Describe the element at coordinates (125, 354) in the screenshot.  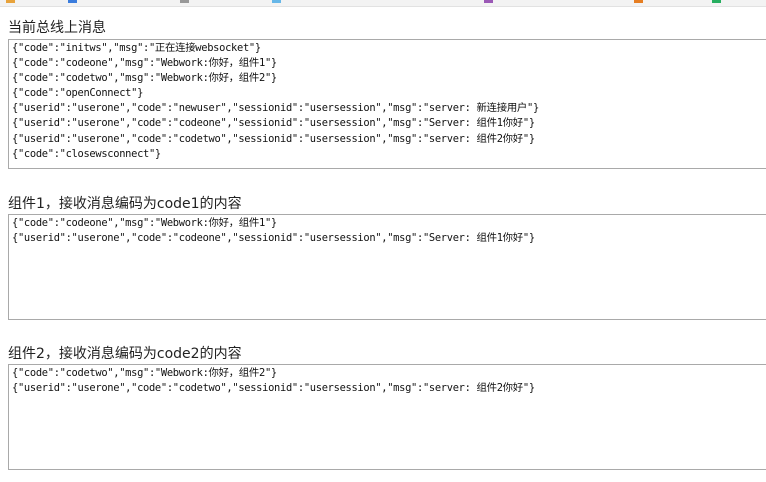
I see `section-title: 组件2，接收消息编码为code2的内容` at that location.